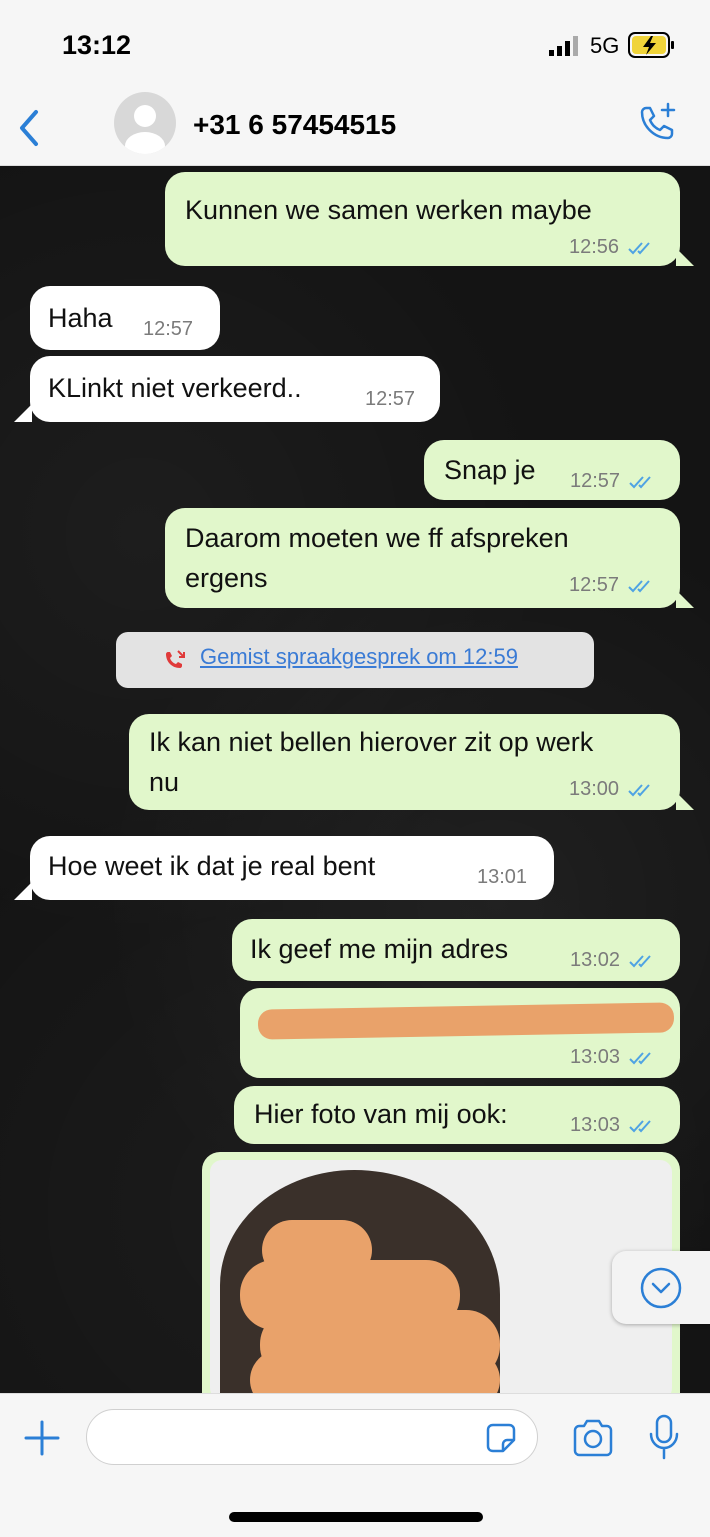 The height and width of the screenshot is (1537, 710). I want to click on avatar, so click(145, 123).